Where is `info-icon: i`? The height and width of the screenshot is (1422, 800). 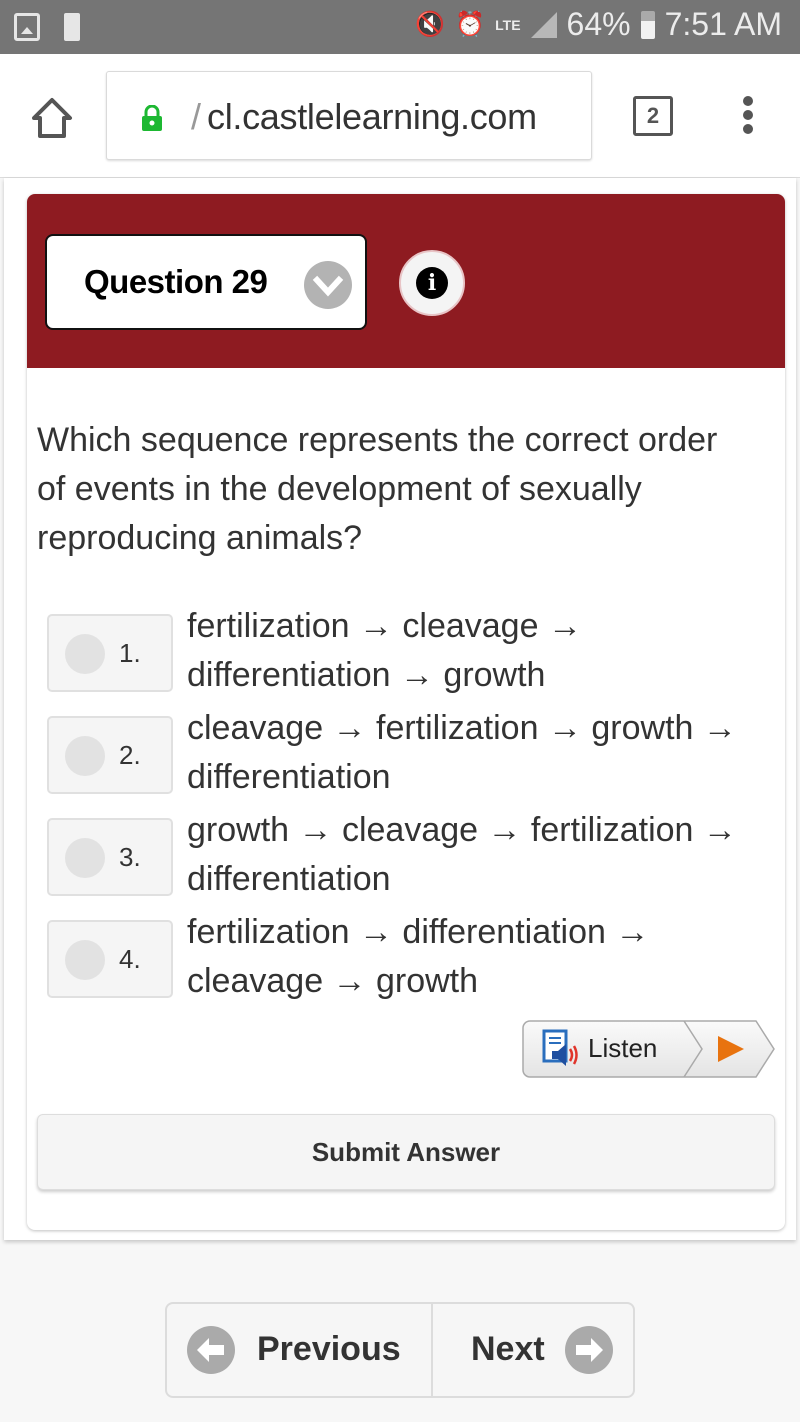 info-icon: i is located at coordinates (432, 283).